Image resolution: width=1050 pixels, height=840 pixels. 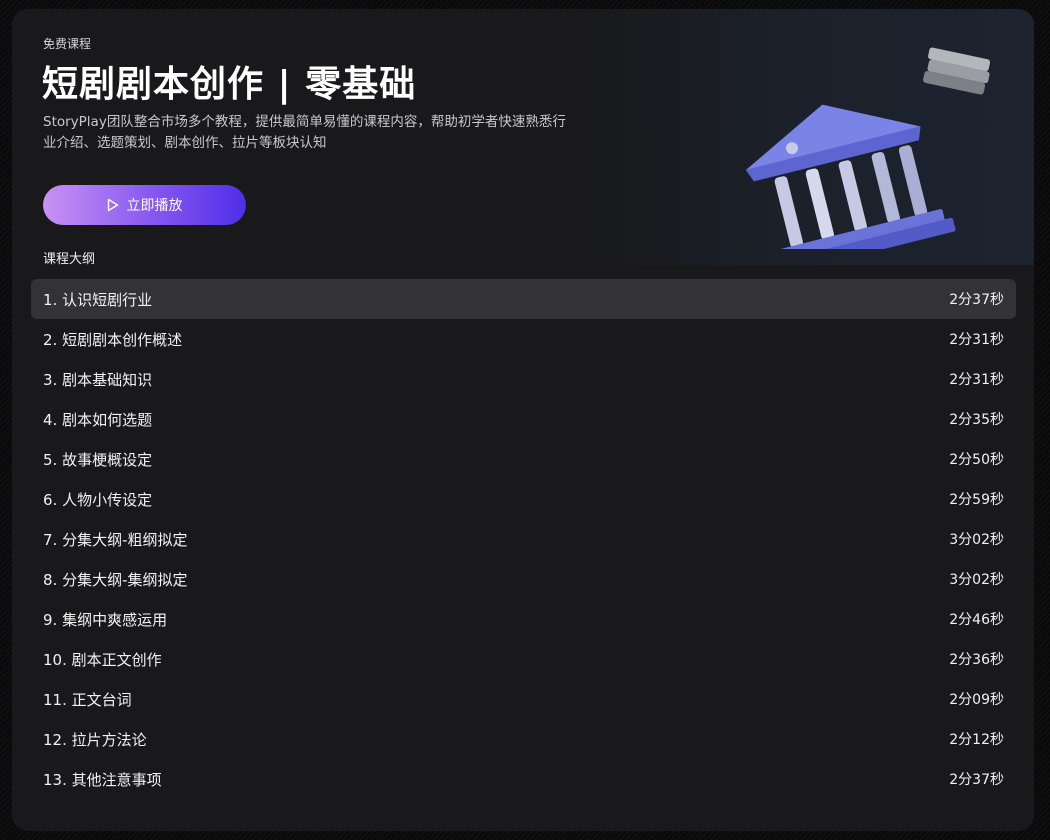 I want to click on lesson-row: 7. 分集大纲-粗纲拟定 3分02秒, so click(x=523, y=539).